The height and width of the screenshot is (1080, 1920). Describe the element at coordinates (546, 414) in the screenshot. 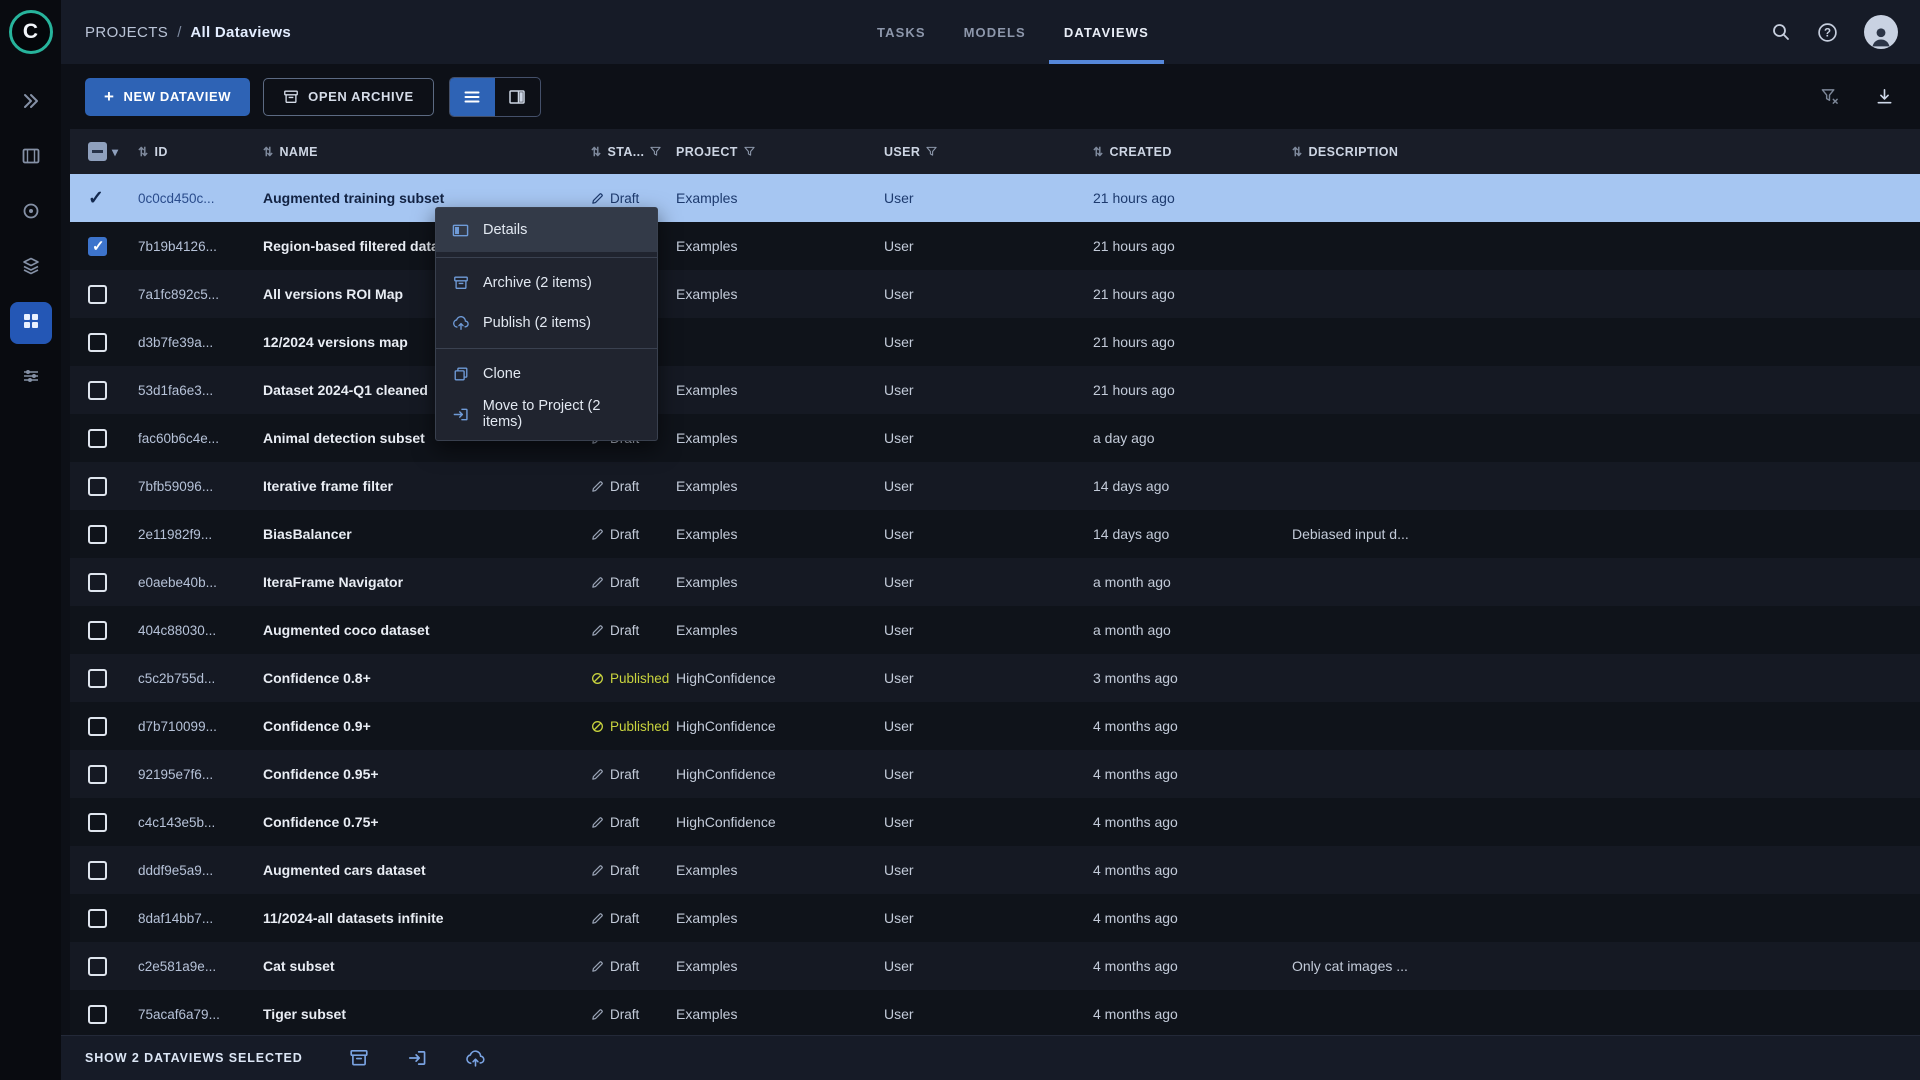

I see `menu-item-move-to-project: Move to Project (2 items)` at that location.